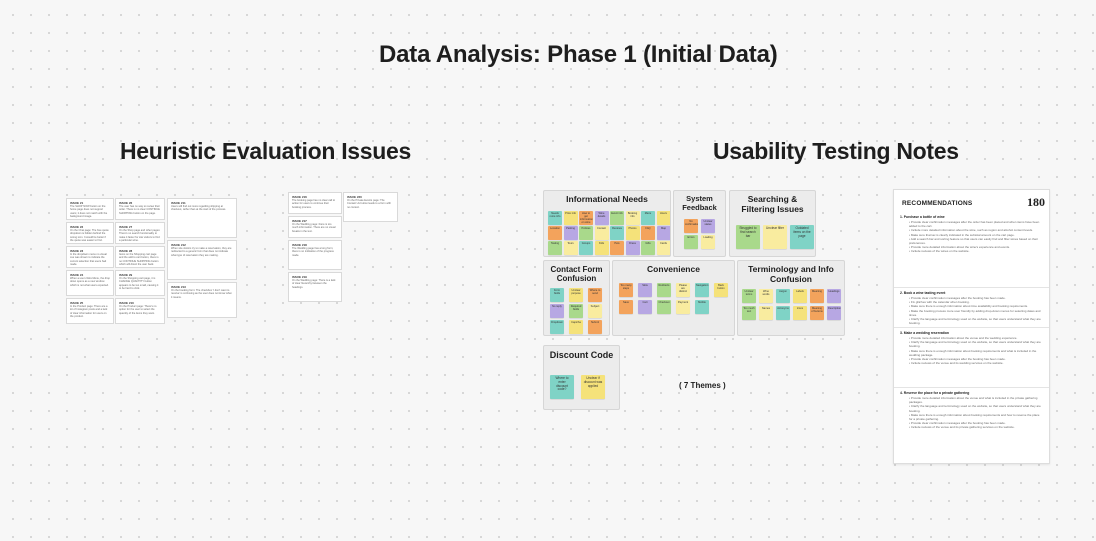 The image size is (1096, 541). Describe the element at coordinates (617, 233) in the screenshot. I see `sticky-note: Reviews` at that location.